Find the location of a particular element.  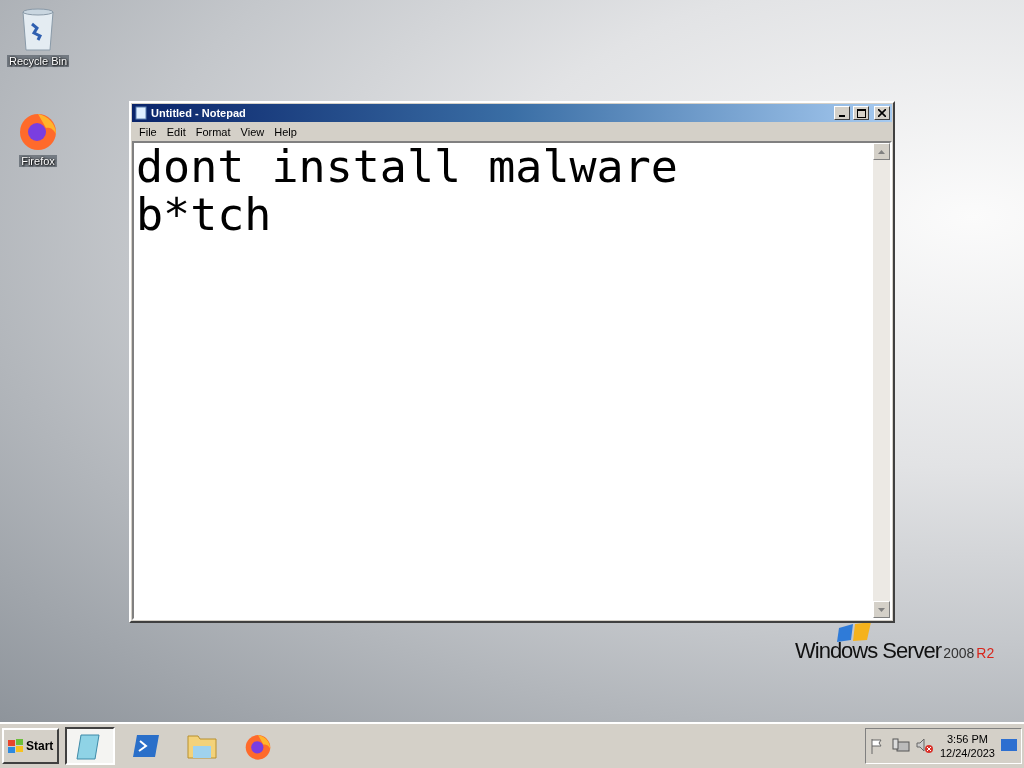

menu-item: Edit is located at coordinates (176, 131).